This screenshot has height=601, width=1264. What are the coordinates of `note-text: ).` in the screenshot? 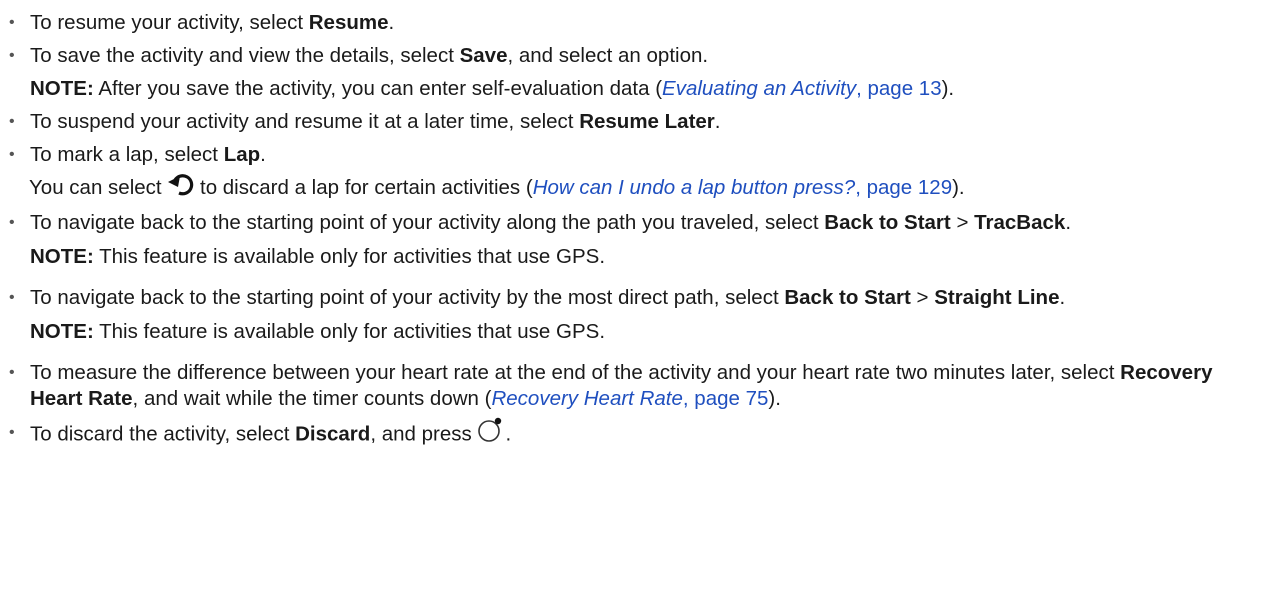 It's located at (948, 88).